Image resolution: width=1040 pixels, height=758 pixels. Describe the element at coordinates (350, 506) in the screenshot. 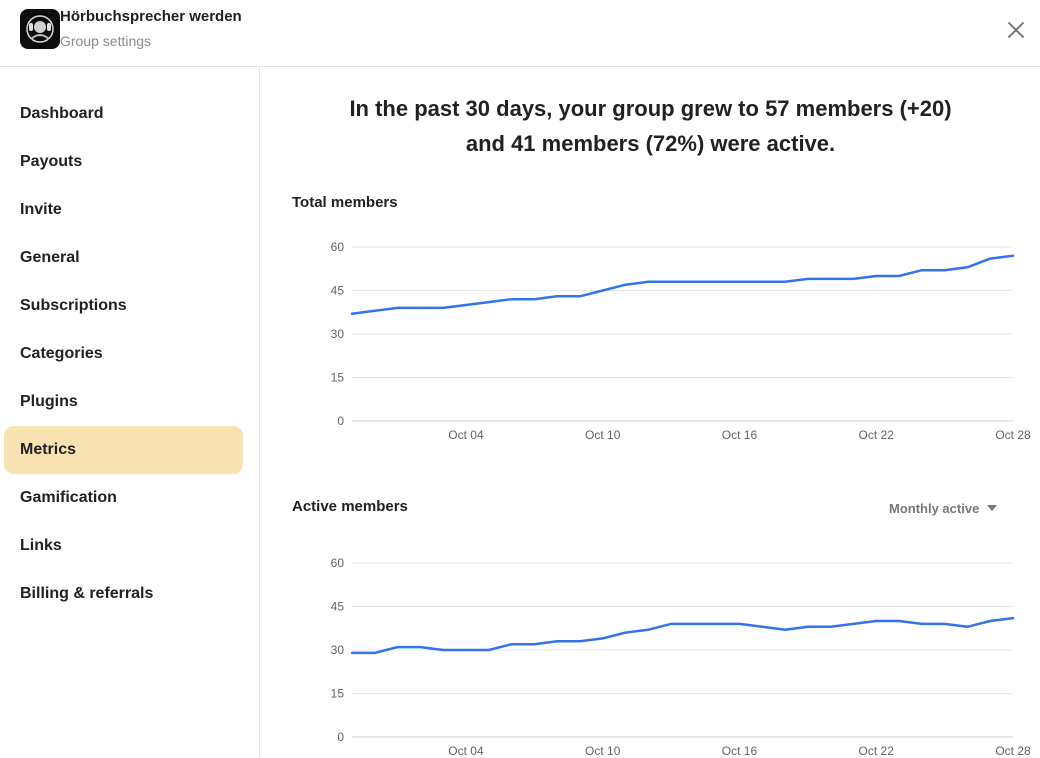

I see `active-members-title: Active members` at that location.